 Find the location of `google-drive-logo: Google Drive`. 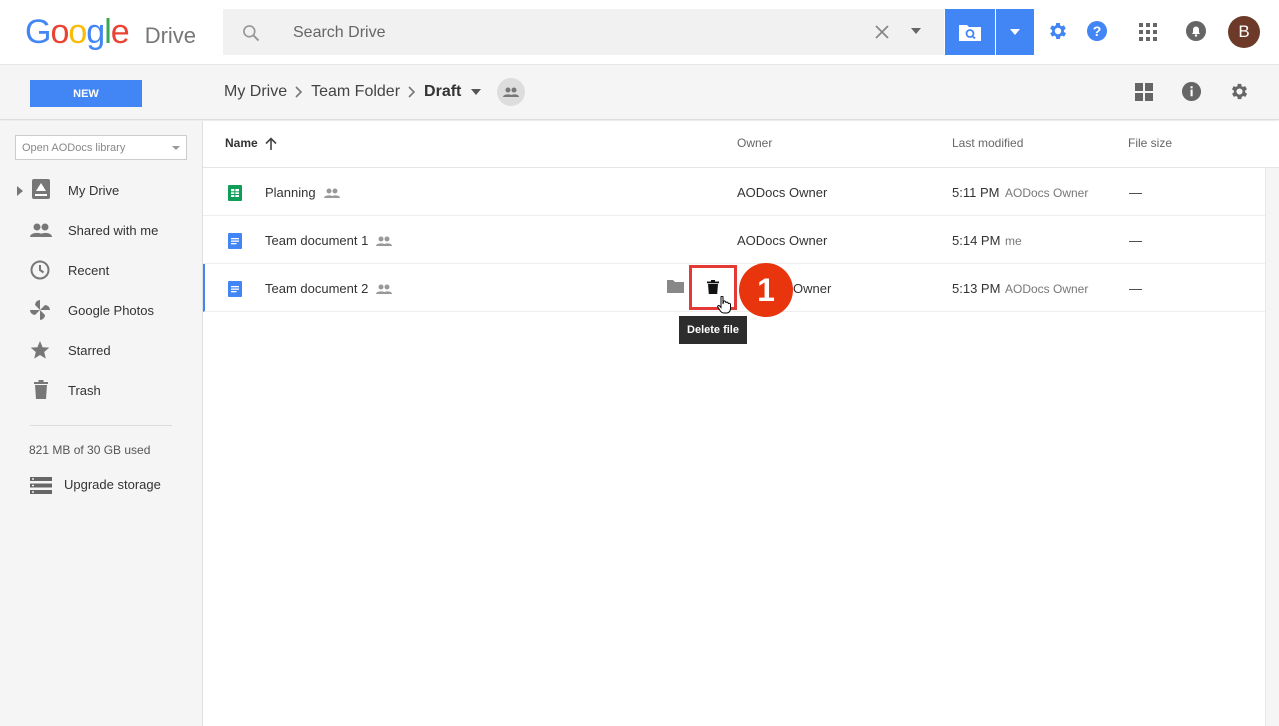

google-drive-logo: Google Drive is located at coordinates (111, 32).